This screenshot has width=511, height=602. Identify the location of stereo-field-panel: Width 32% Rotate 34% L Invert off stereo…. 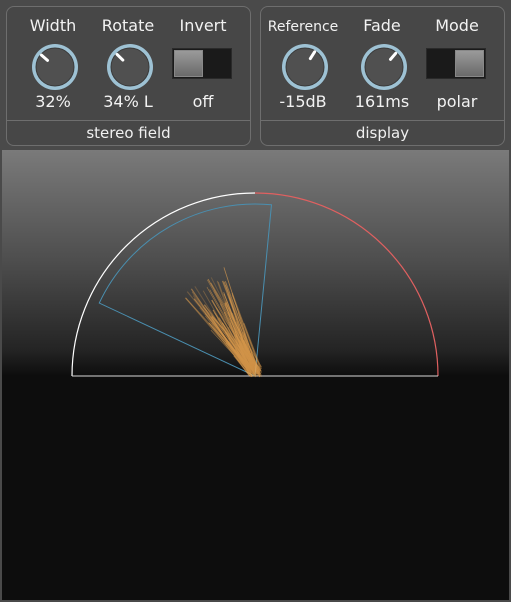
(128, 76).